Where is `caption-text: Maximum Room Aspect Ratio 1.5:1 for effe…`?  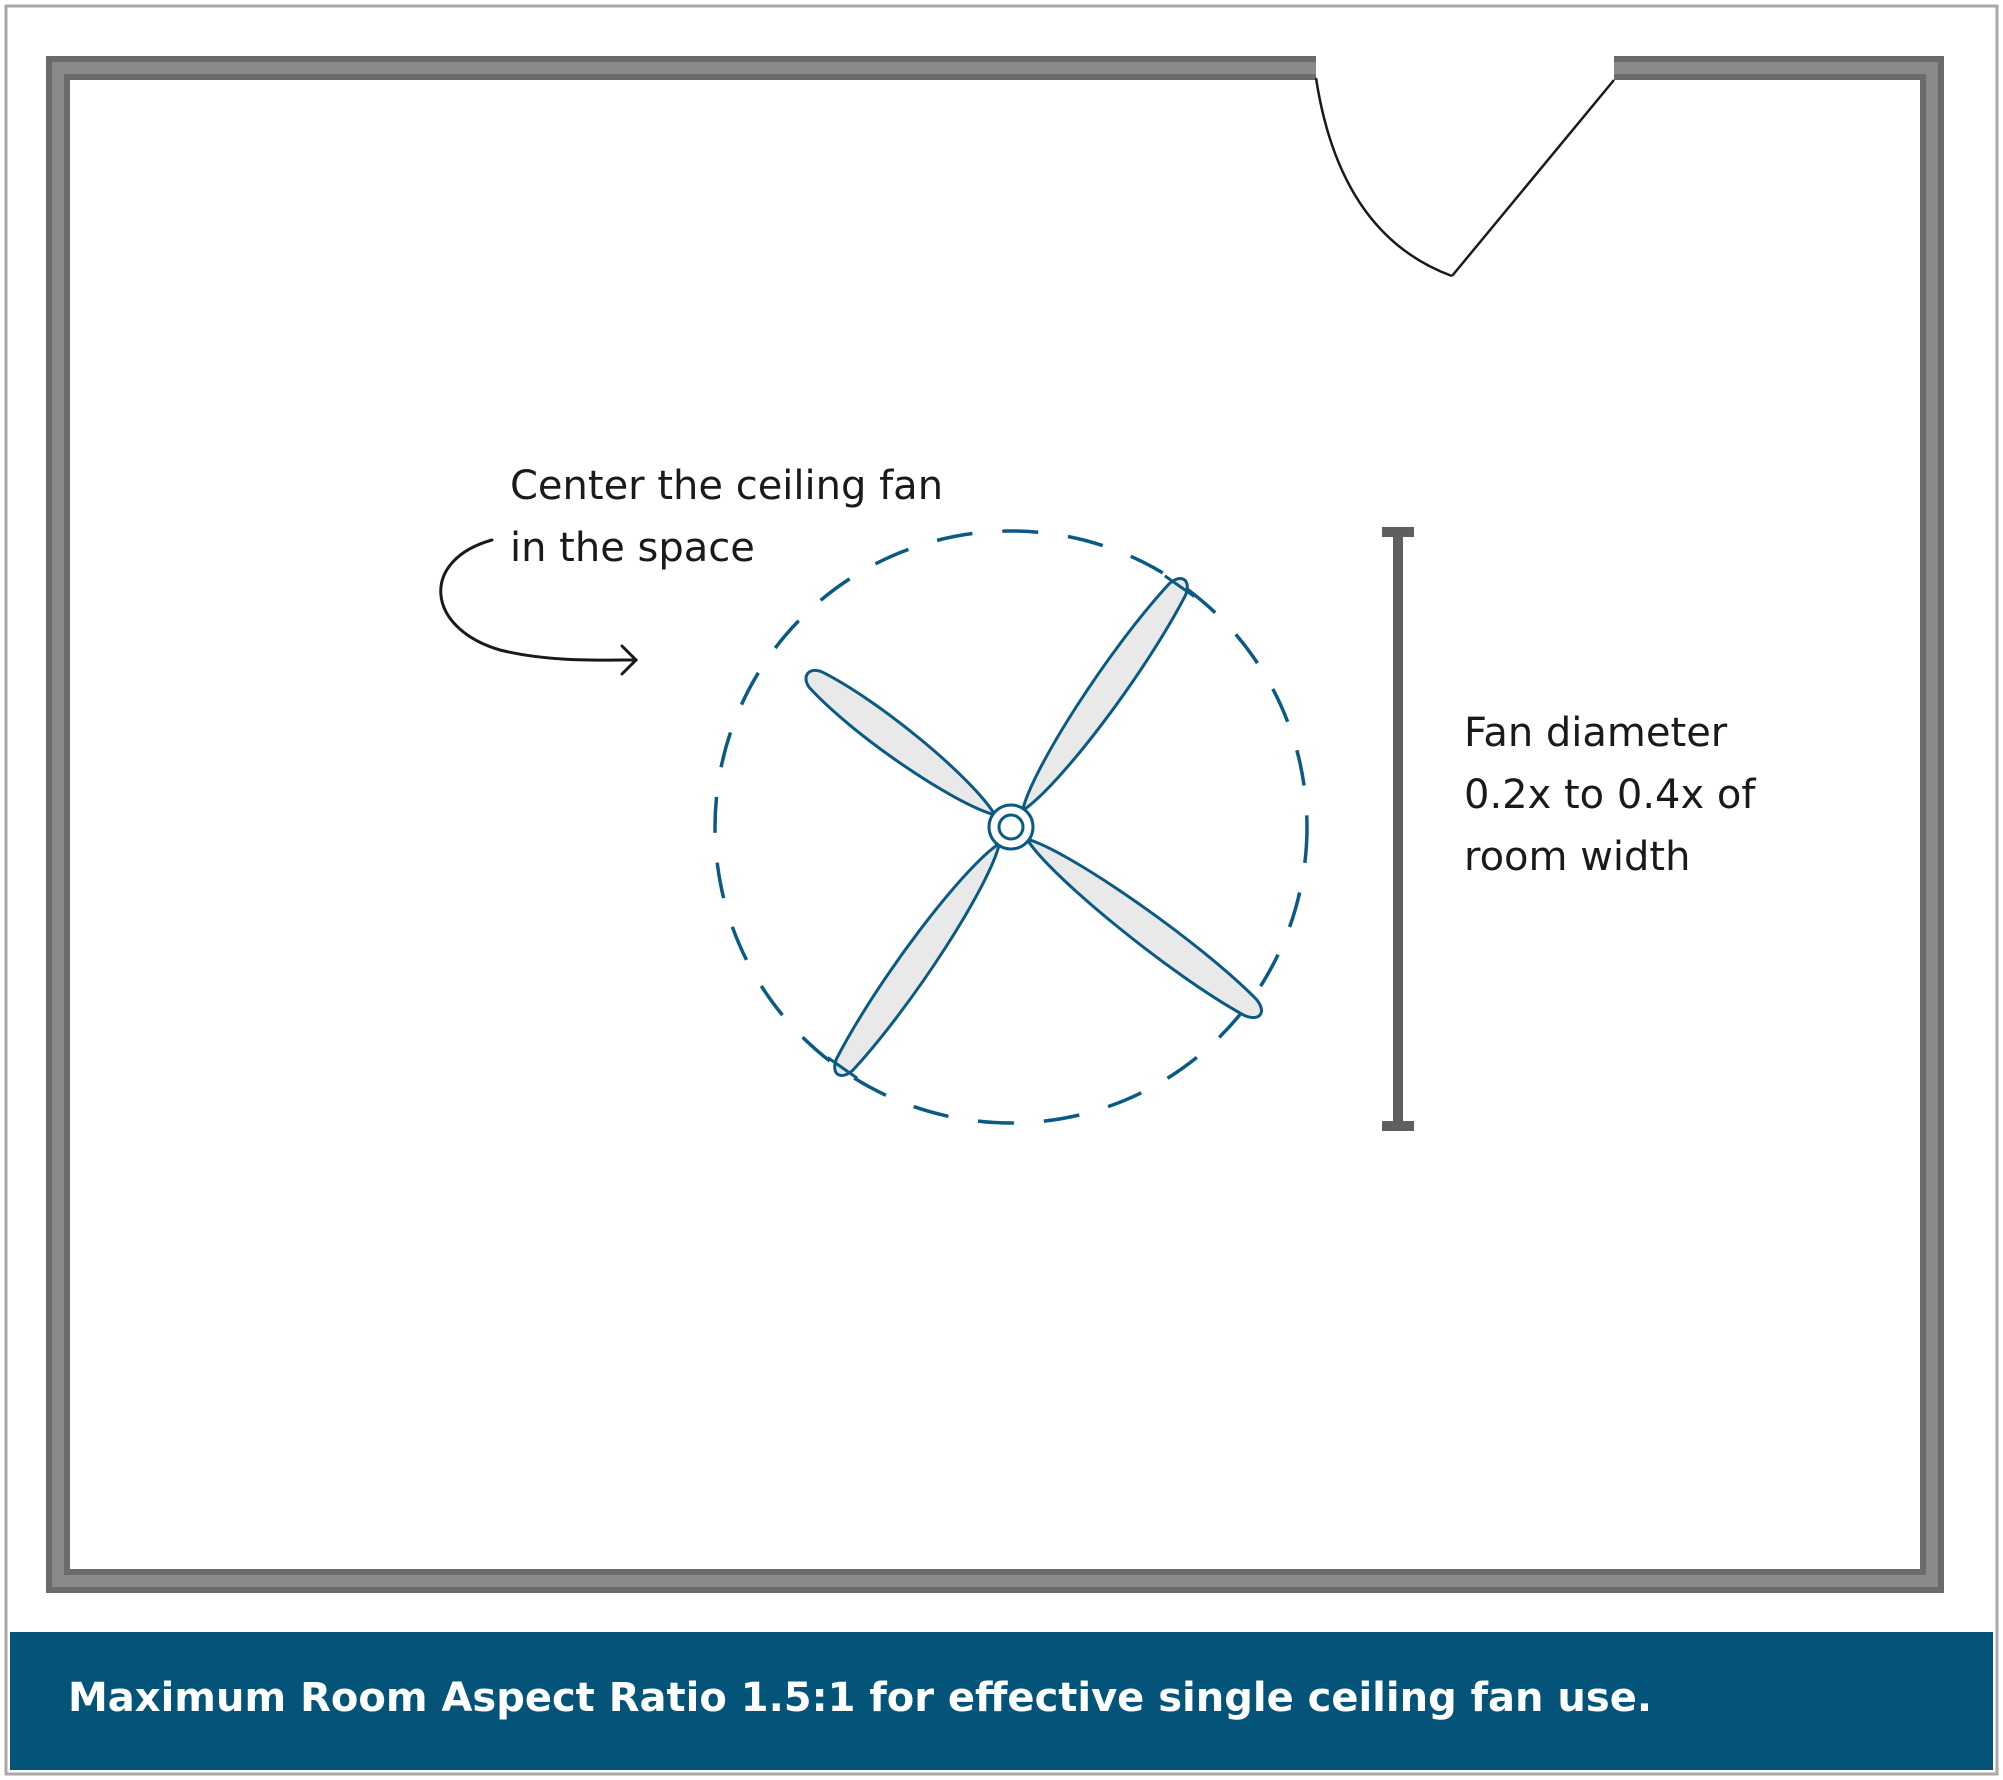 caption-text: Maximum Room Aspect Ratio 1.5:1 for effe… is located at coordinates (860, 1698).